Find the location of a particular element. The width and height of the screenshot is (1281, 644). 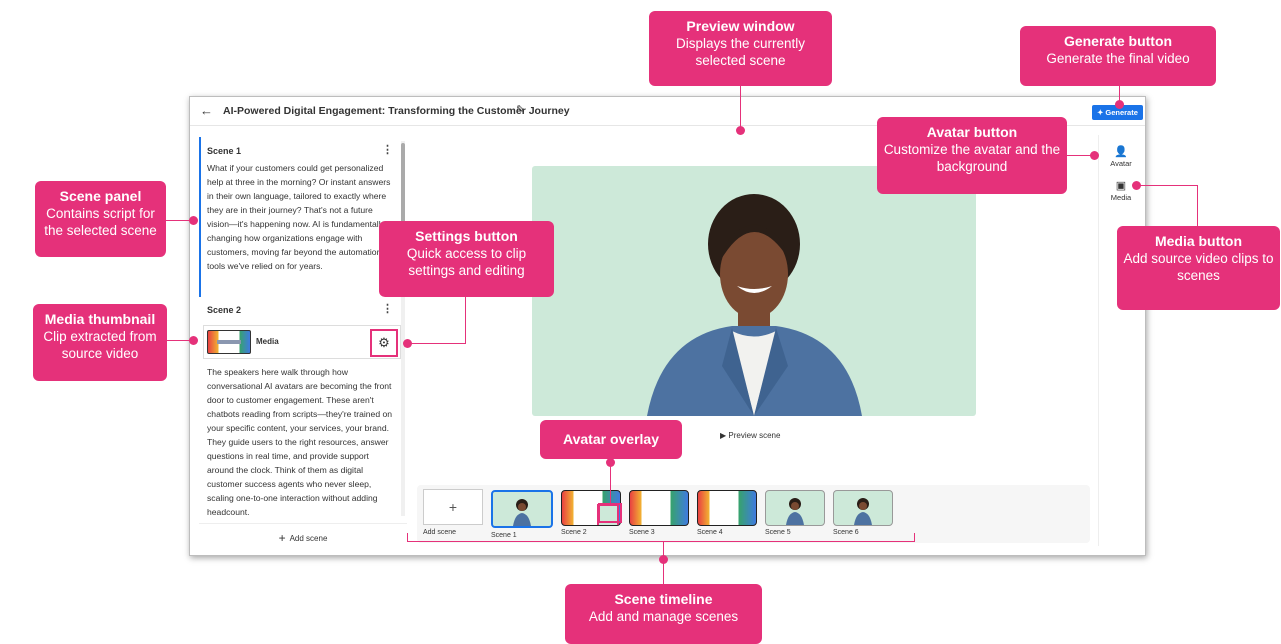

callout-title: Scene panel is located at coordinates (100, 196).